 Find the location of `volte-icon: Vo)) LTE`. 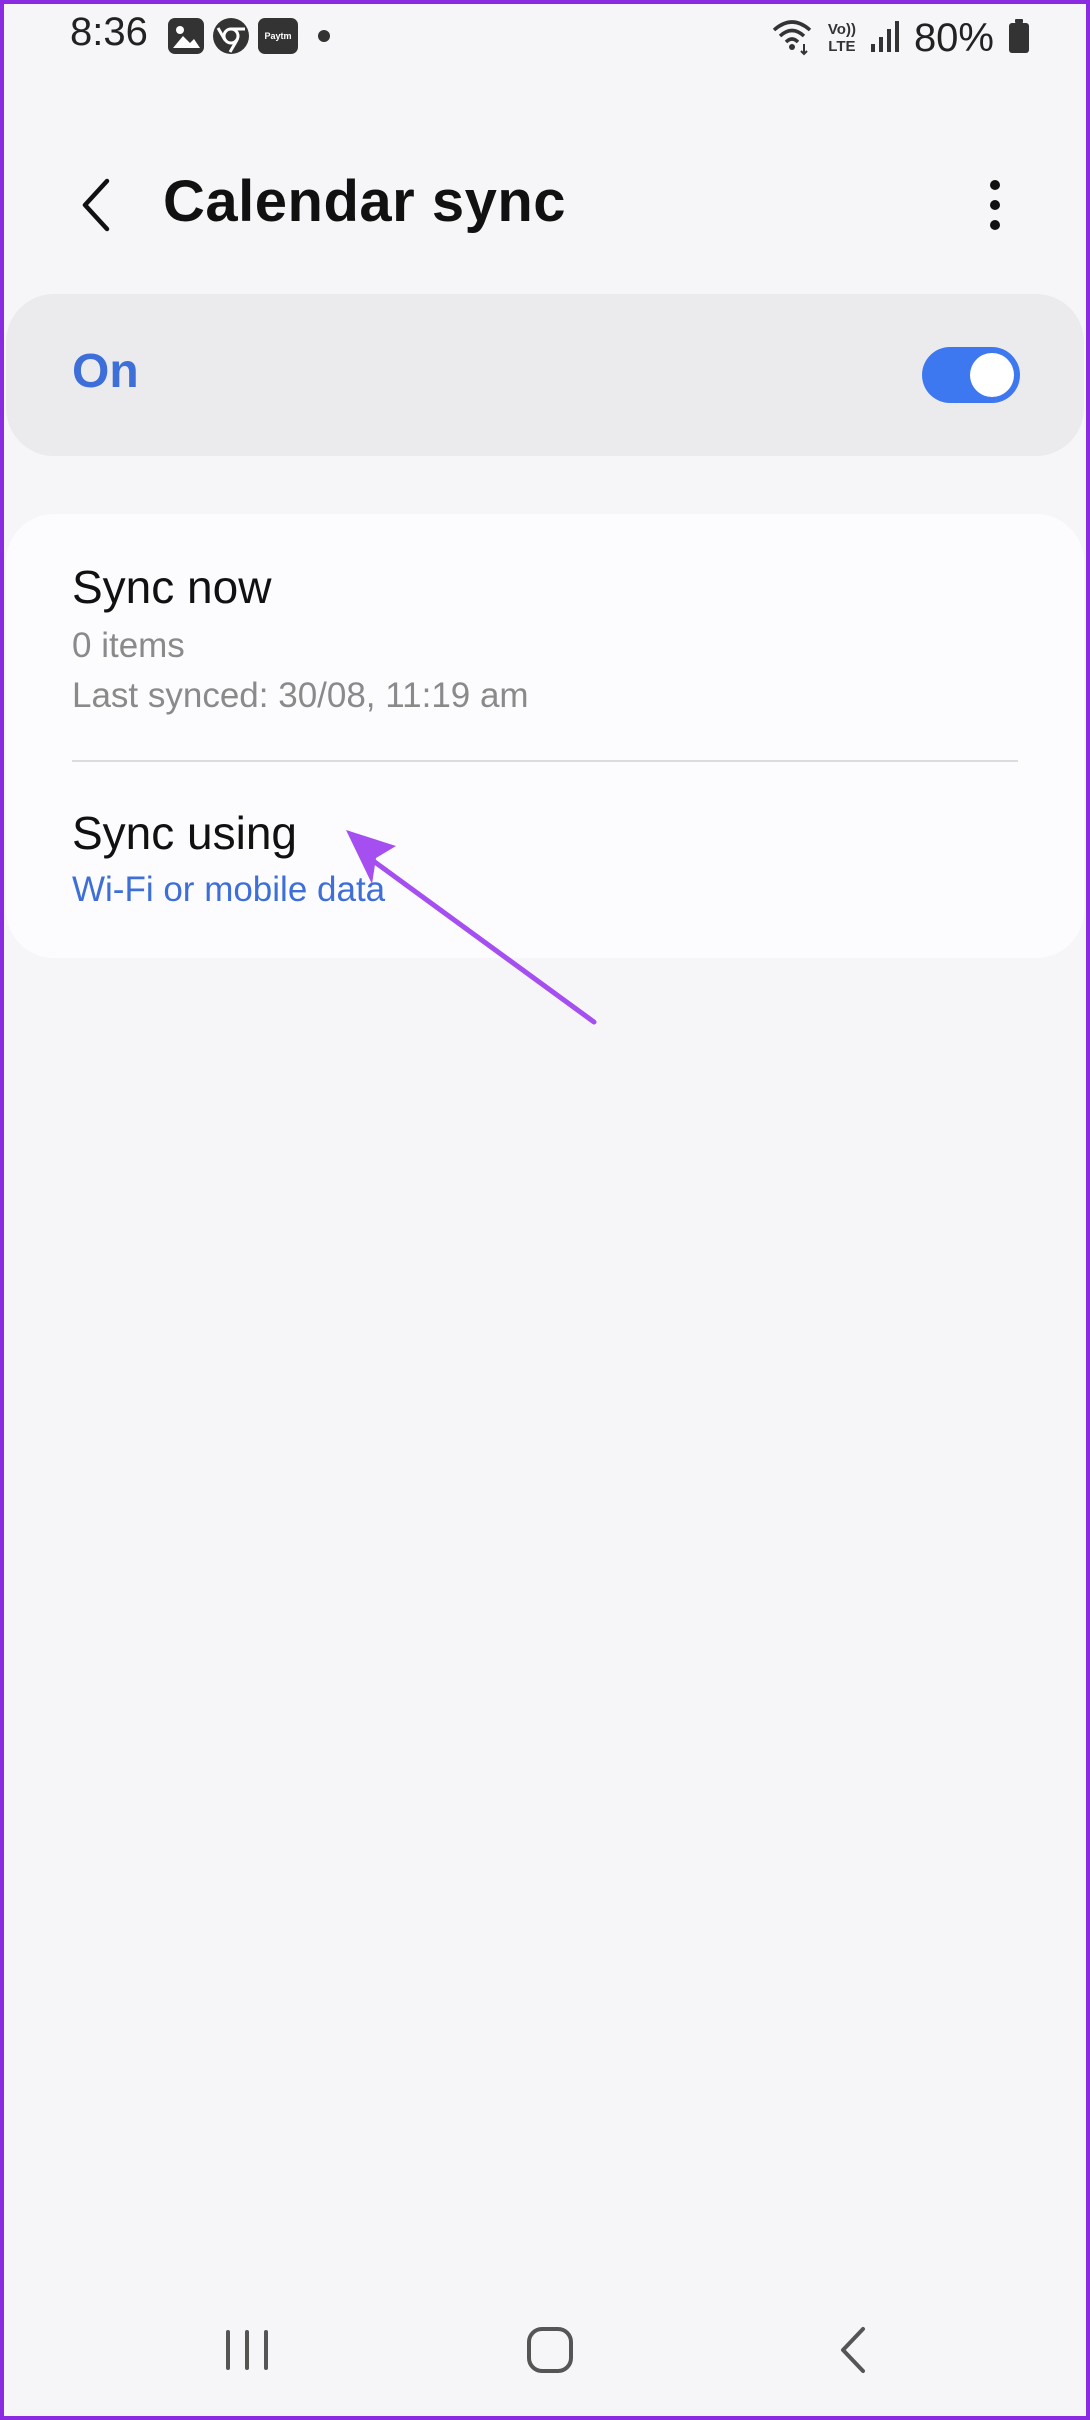

volte-icon: Vo)) LTE is located at coordinates (842, 38).